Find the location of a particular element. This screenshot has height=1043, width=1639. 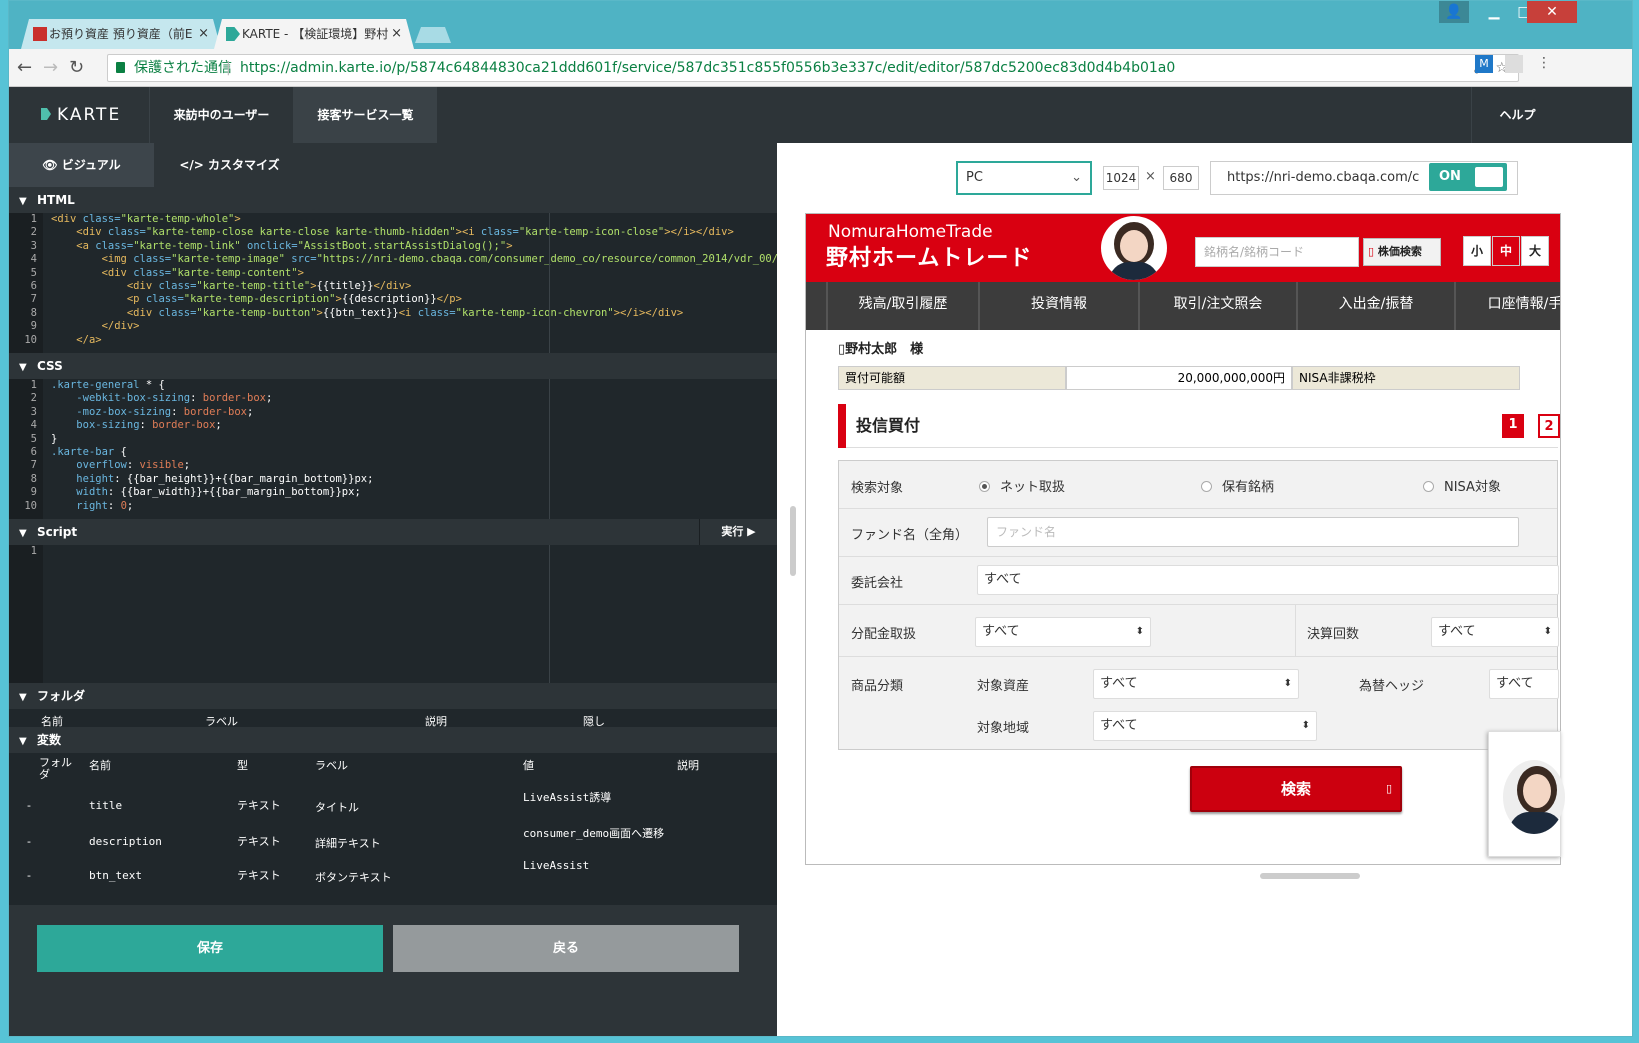

menu-orders: 取引/注文照会 is located at coordinates (1217, 306).